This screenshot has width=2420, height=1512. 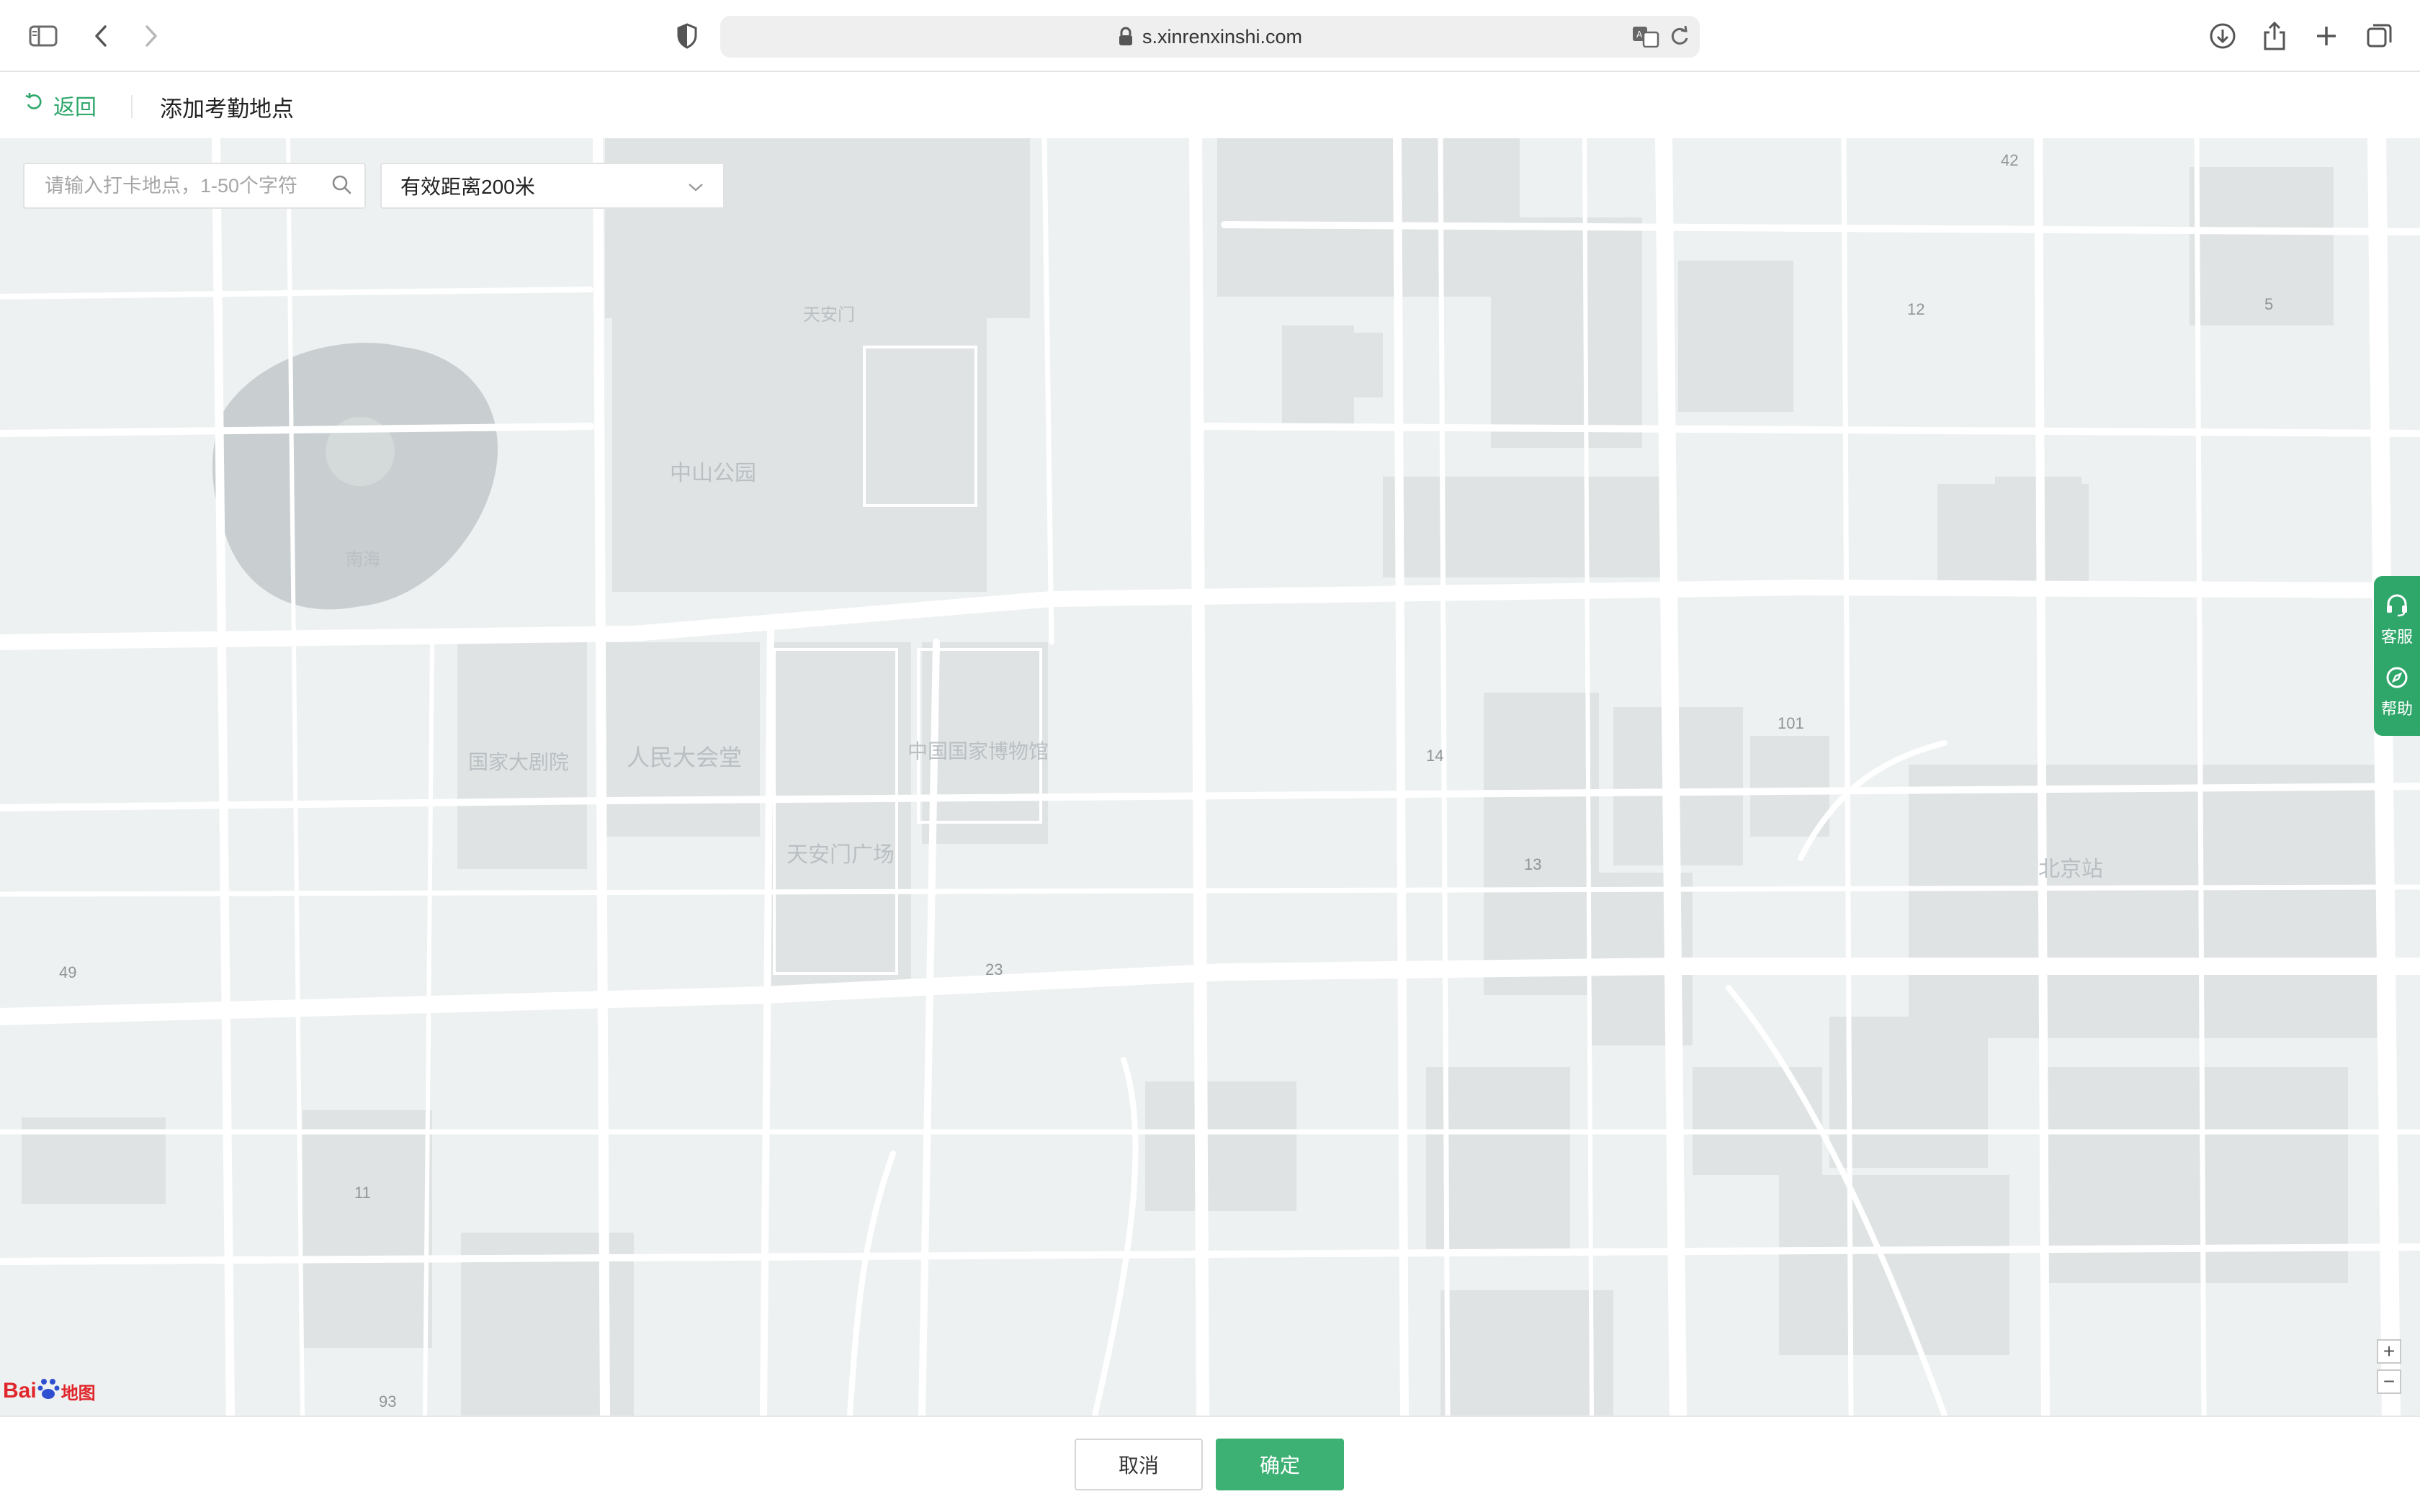 I want to click on map-label: 天安门, so click(x=829, y=315).